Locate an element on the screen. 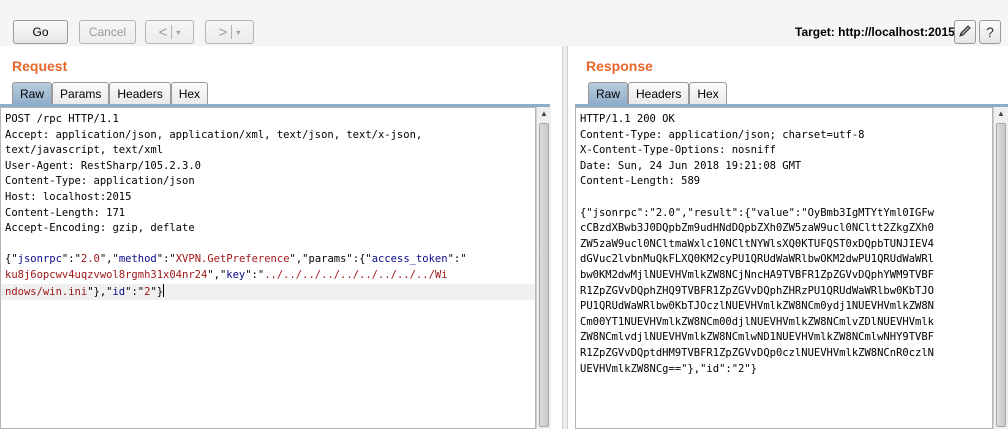 The height and width of the screenshot is (429, 1008). response-tabs: Raw Headers Hex is located at coordinates (657, 93).